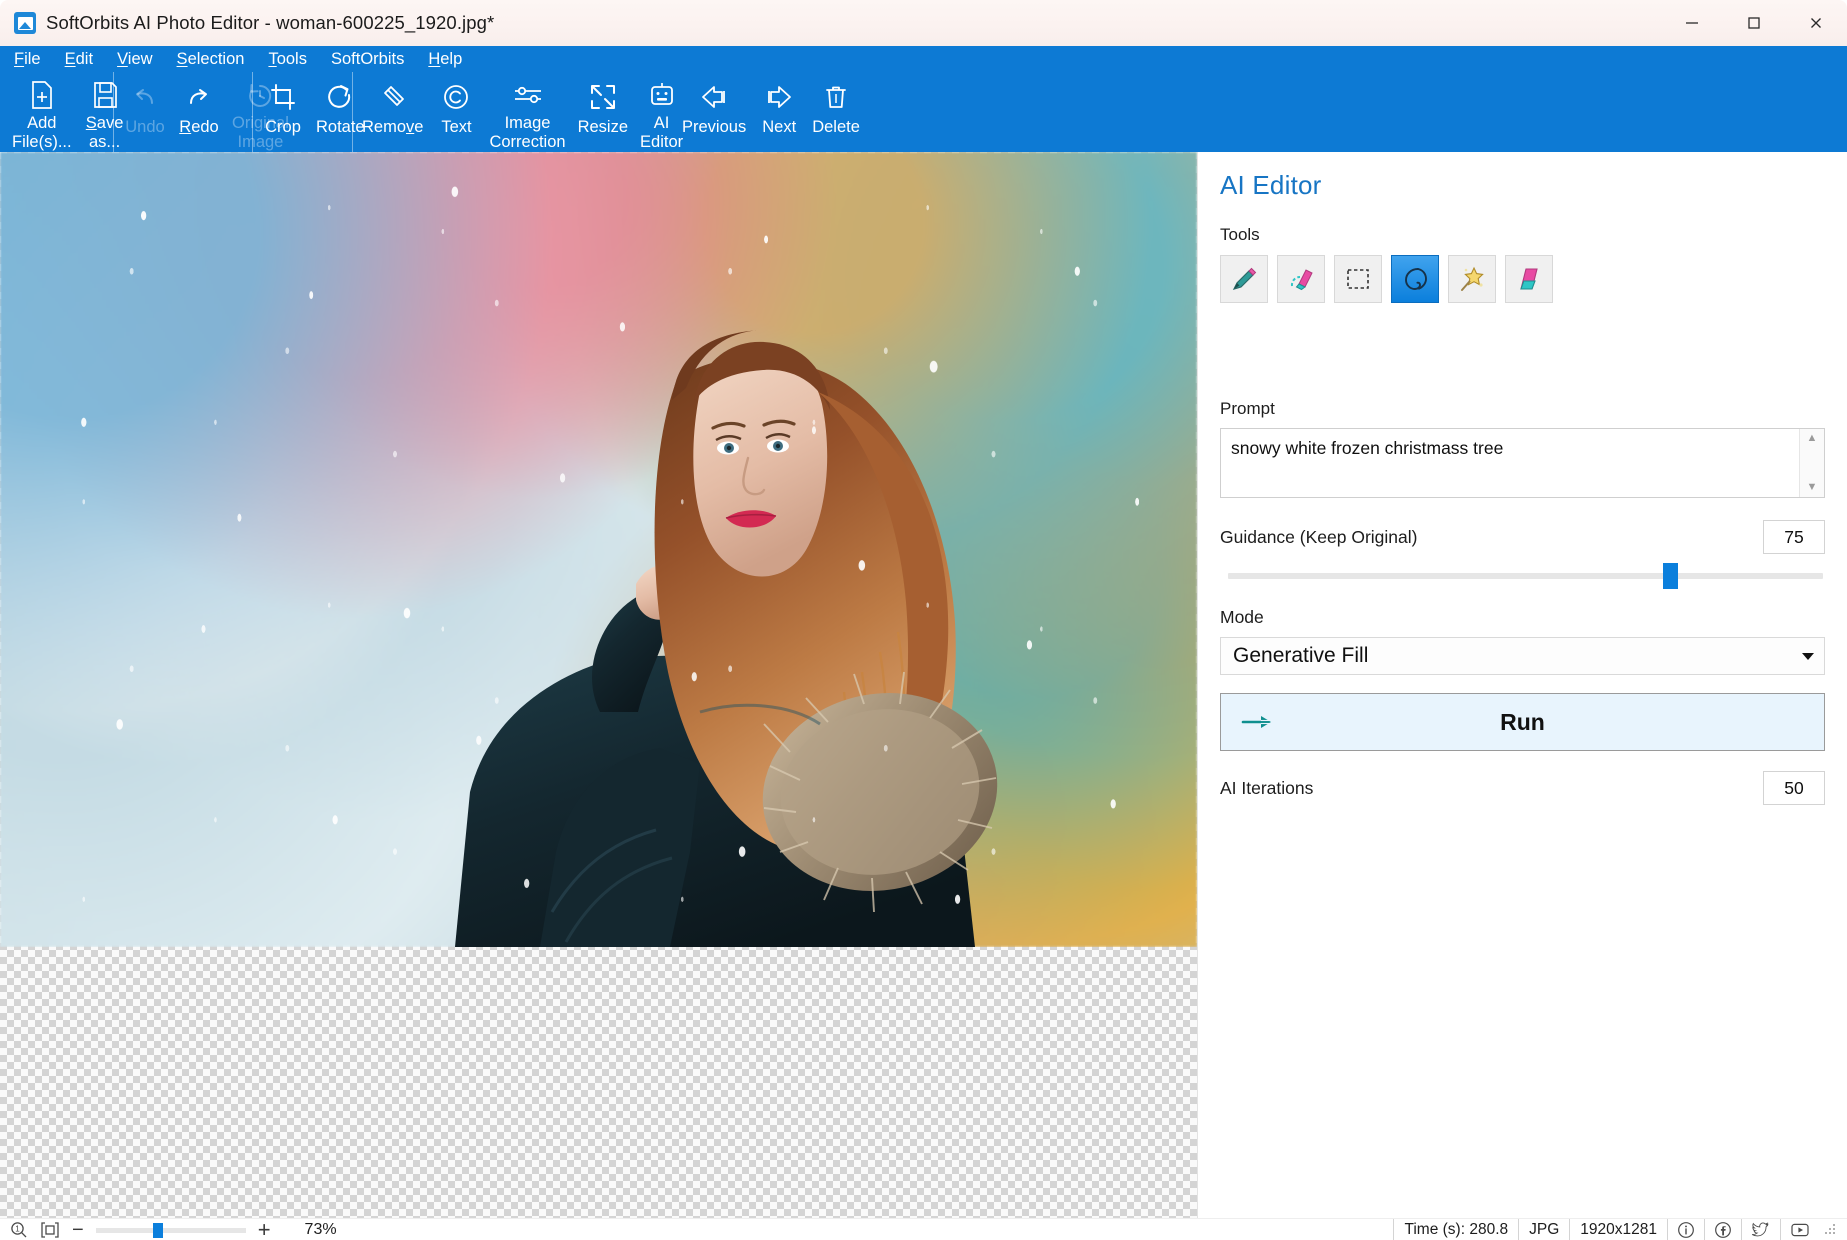 The height and width of the screenshot is (1240, 1847). I want to click on toolbar-remove-label: Remove, so click(393, 127).